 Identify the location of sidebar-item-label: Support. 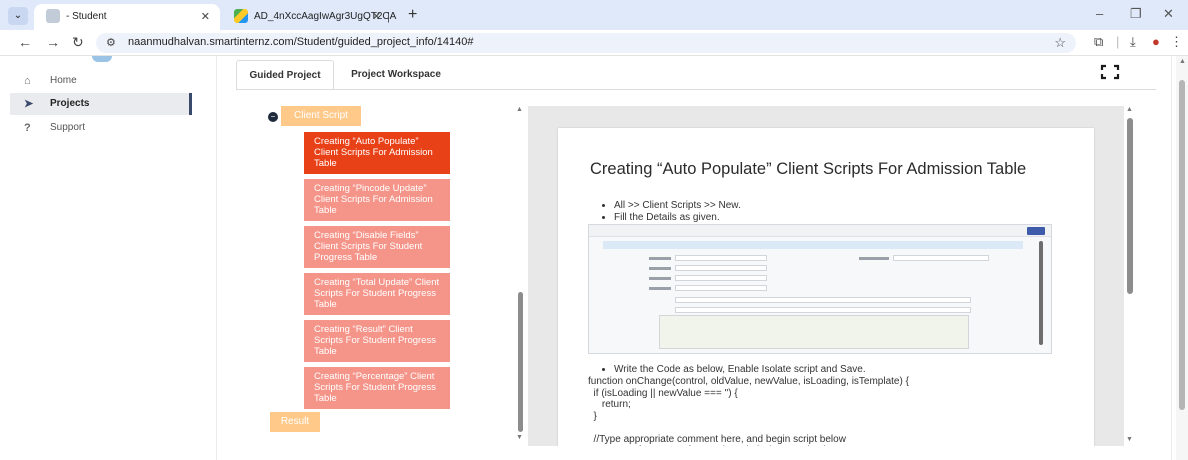
(68, 127).